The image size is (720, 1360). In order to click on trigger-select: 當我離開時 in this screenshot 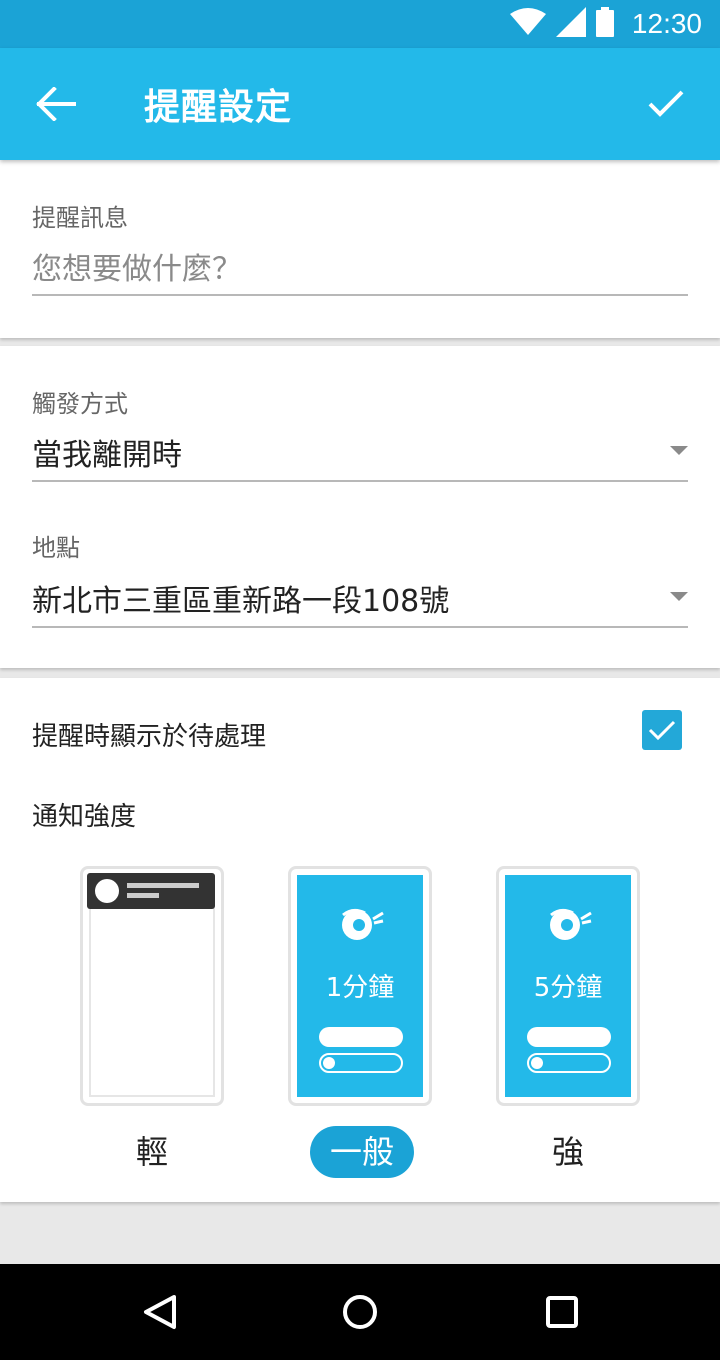, I will do `click(107, 452)`.